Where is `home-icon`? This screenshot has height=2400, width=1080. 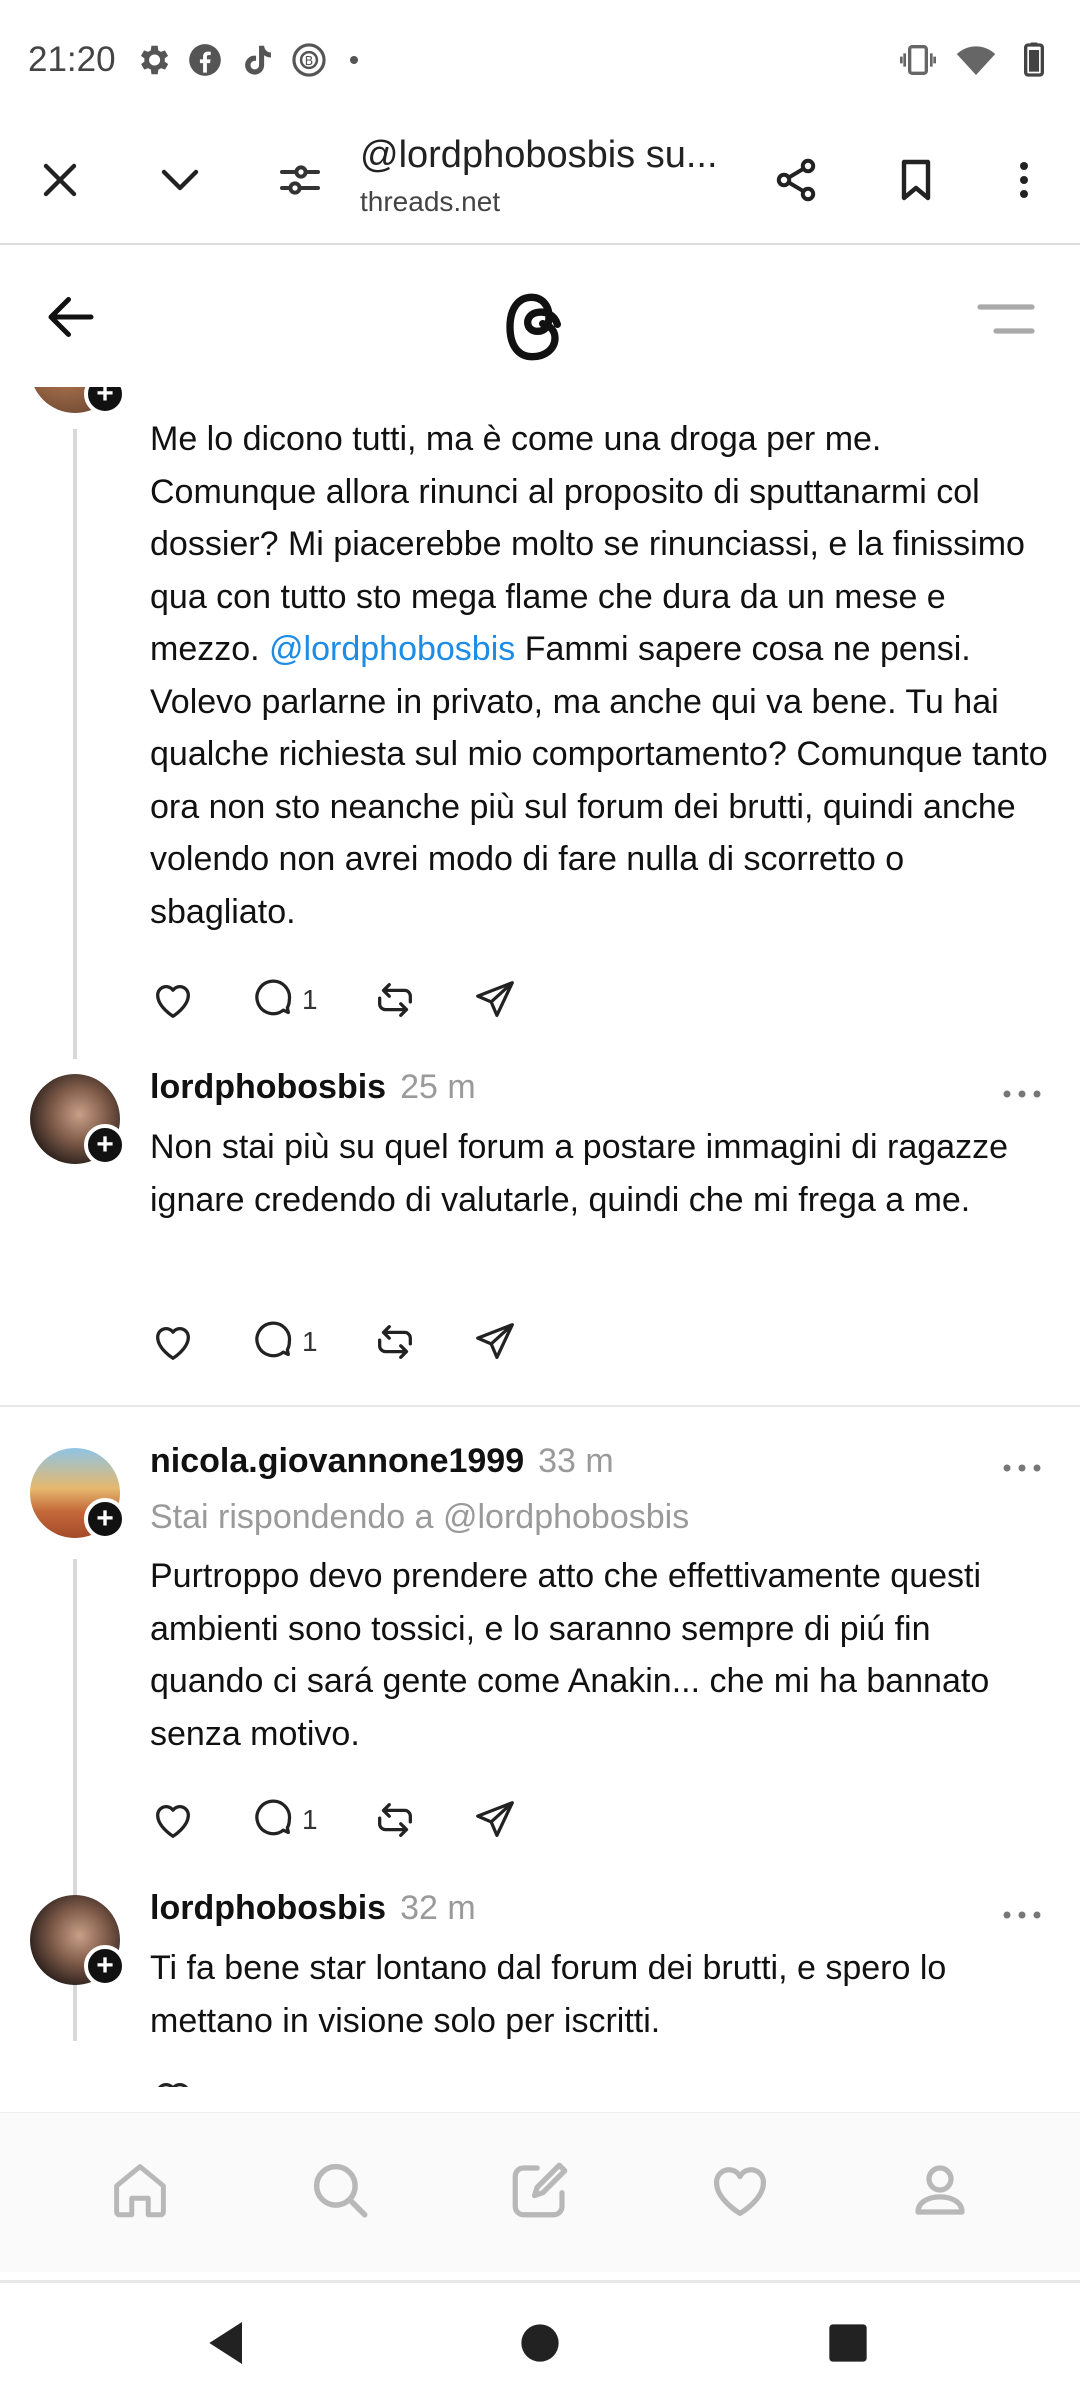 home-icon is located at coordinates (140, 2191).